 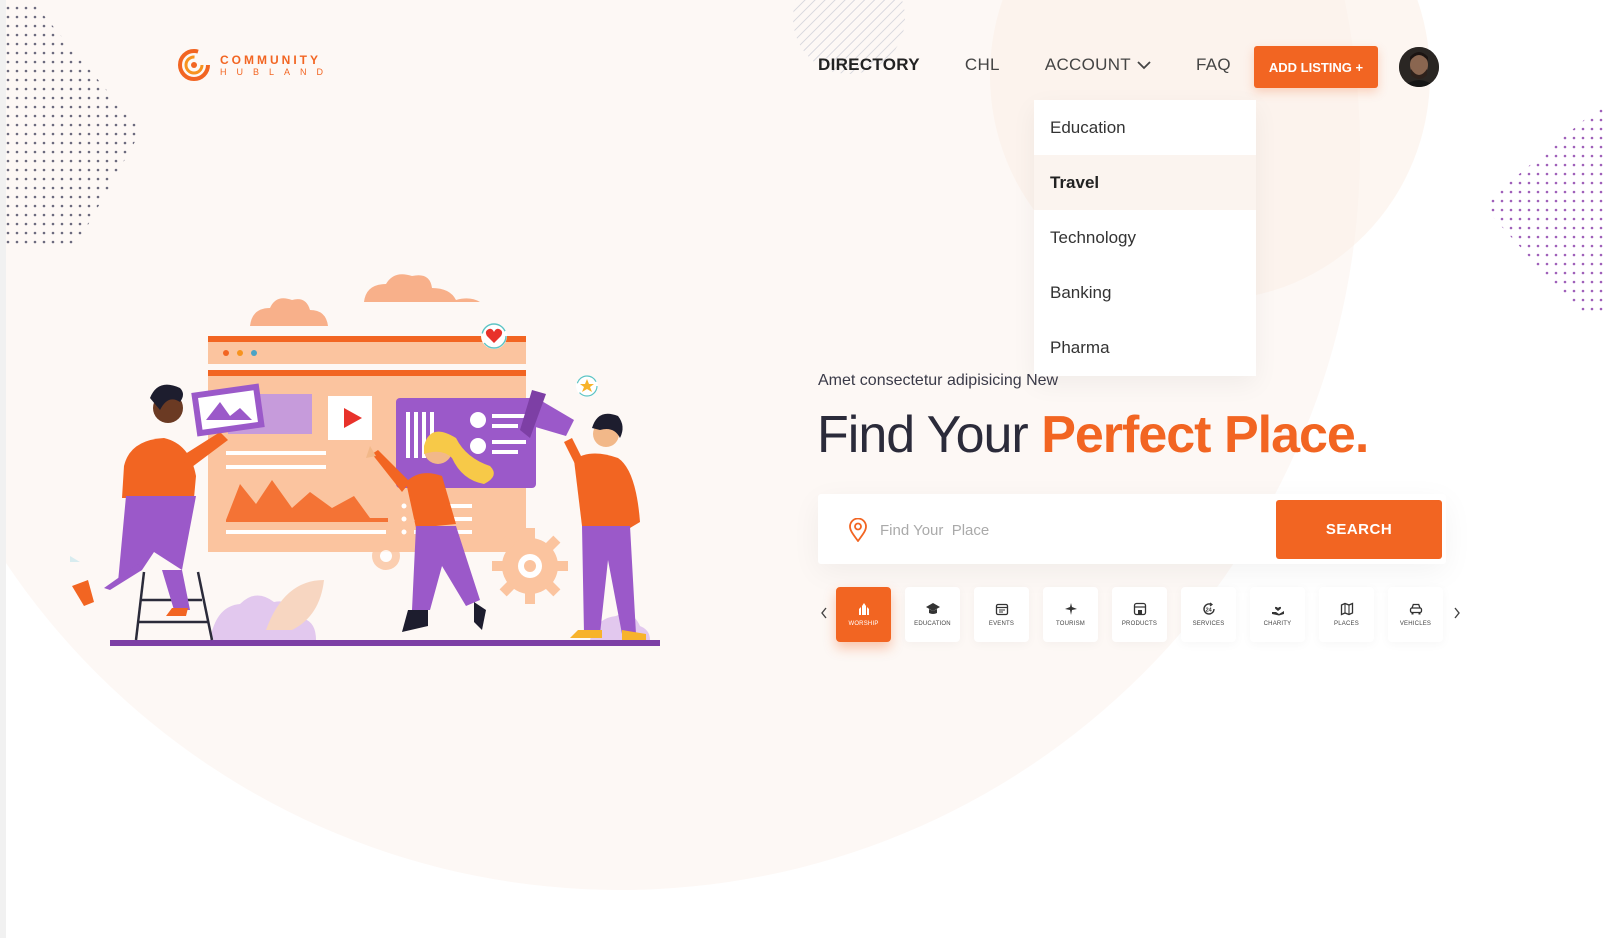 I want to click on category-worship: WORSHIP, so click(x=863, y=614).